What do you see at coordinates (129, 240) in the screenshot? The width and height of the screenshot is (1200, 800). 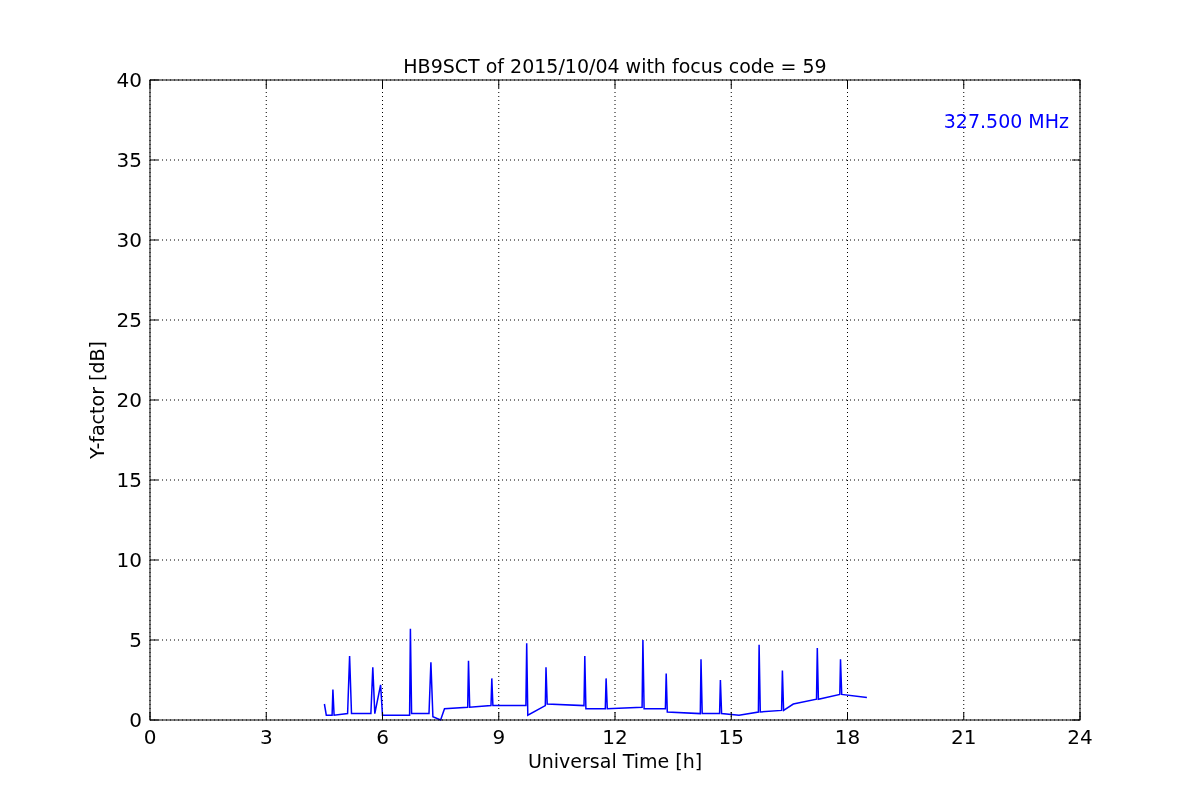 I see `axis-tick-label: 30` at bounding box center [129, 240].